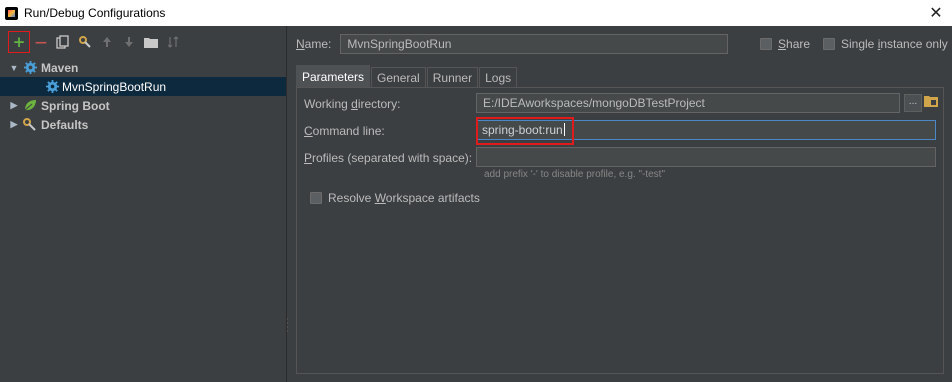 This screenshot has height=382, width=952. I want to click on move-up-button, so click(107, 42).